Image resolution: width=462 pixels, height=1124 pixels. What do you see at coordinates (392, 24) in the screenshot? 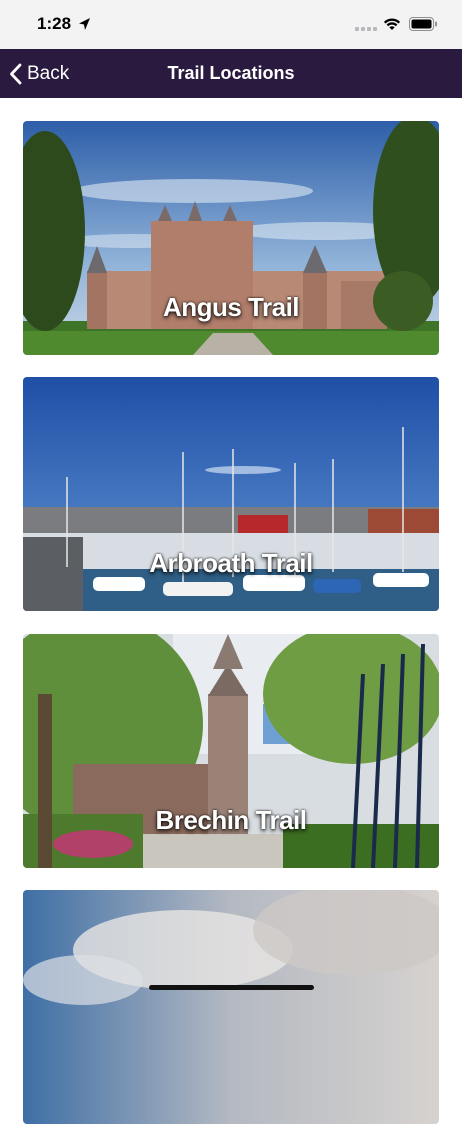
I see `wifi-icon` at bounding box center [392, 24].